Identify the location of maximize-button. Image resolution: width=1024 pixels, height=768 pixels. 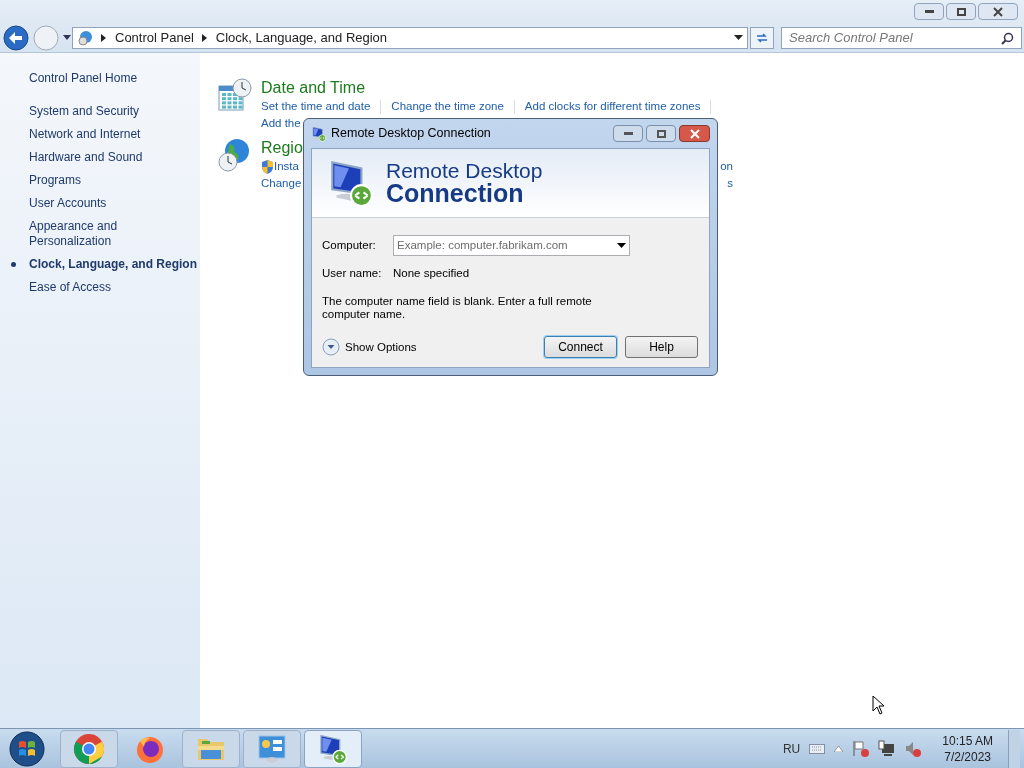
(661, 133).